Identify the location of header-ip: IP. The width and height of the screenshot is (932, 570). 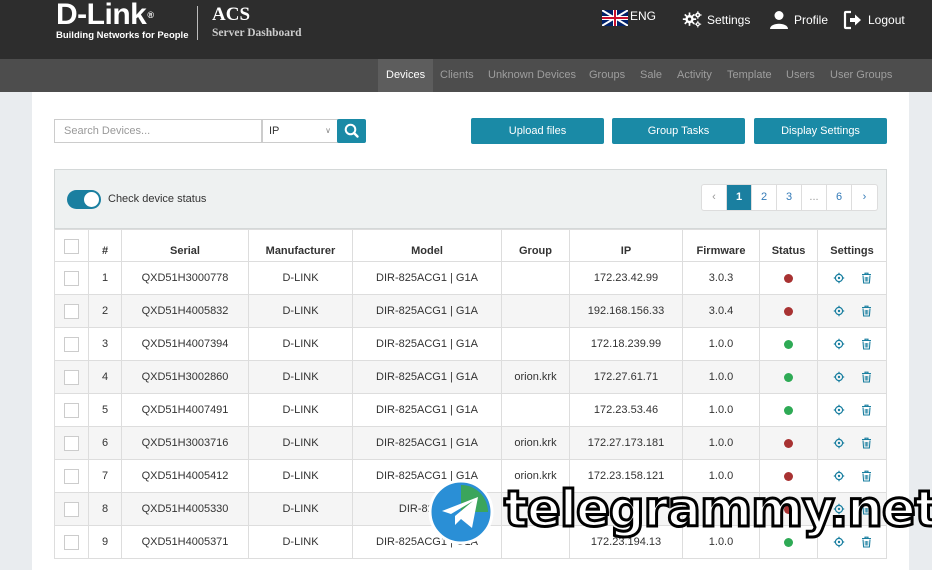
(625, 246).